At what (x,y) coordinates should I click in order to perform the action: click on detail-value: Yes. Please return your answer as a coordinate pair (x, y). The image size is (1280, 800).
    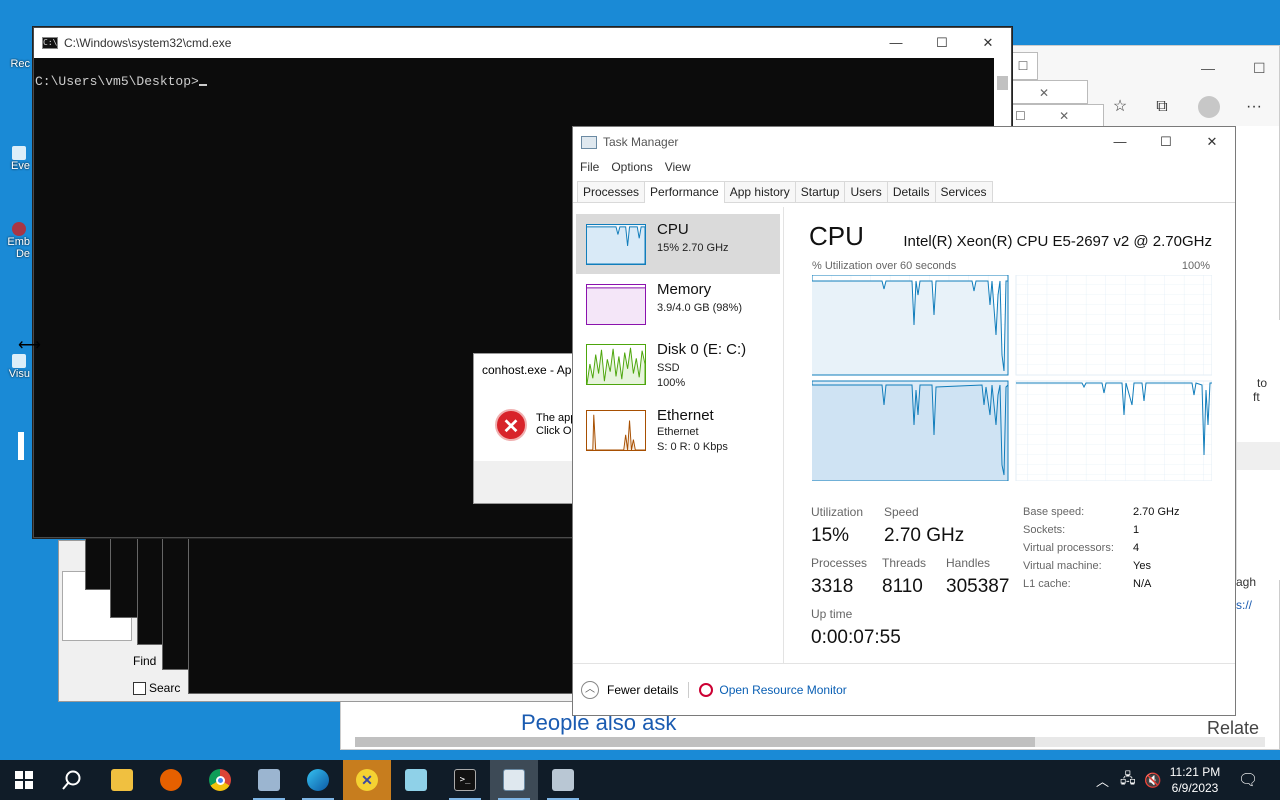
    Looking at the image, I should click on (1142, 566).